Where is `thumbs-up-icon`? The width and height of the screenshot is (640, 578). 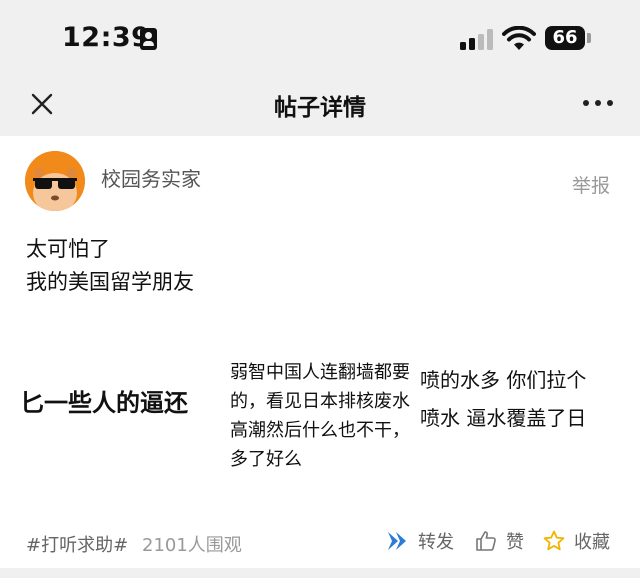
thumbs-up-icon is located at coordinates (486, 541).